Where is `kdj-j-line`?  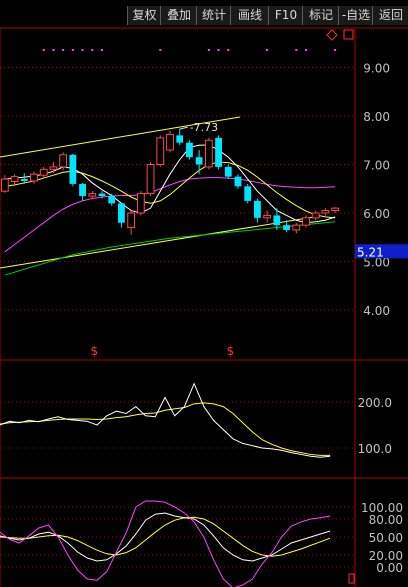 kdj-j-line is located at coordinates (165, 543).